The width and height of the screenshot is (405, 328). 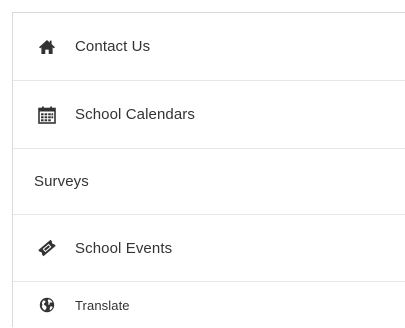 What do you see at coordinates (61, 181) in the screenshot?
I see `menu-item-label: Surveys` at bounding box center [61, 181].